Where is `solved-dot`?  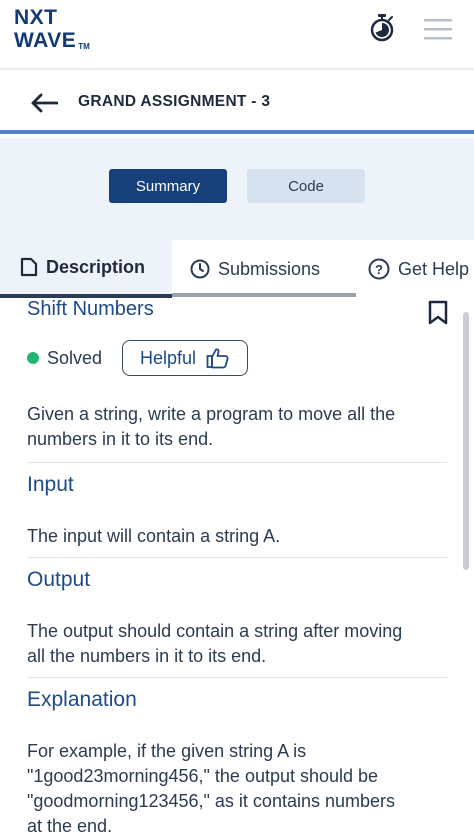 solved-dot is located at coordinates (33, 358).